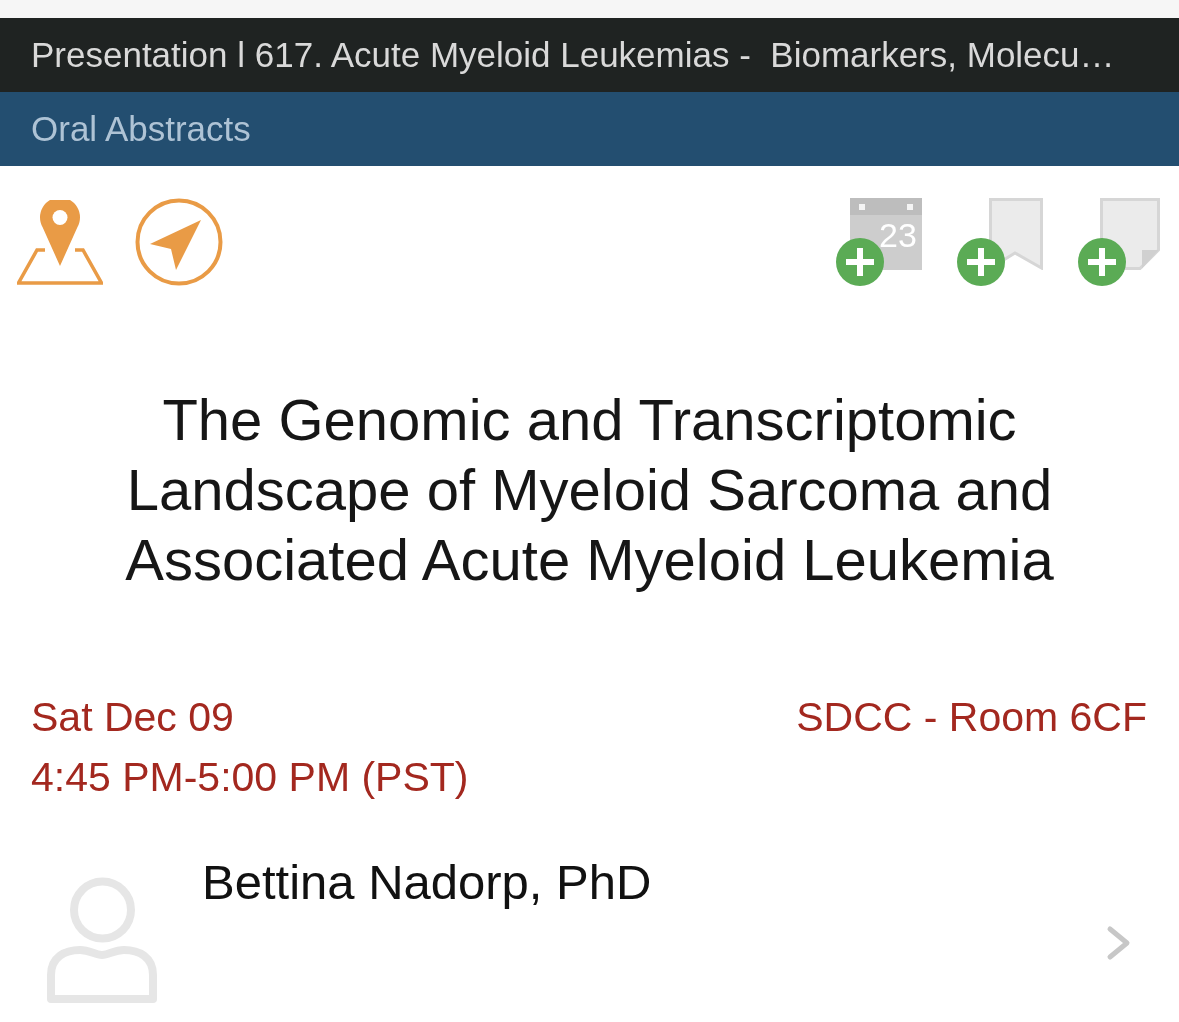 The width and height of the screenshot is (1179, 1022). I want to click on map-pin-icon, so click(60, 243).